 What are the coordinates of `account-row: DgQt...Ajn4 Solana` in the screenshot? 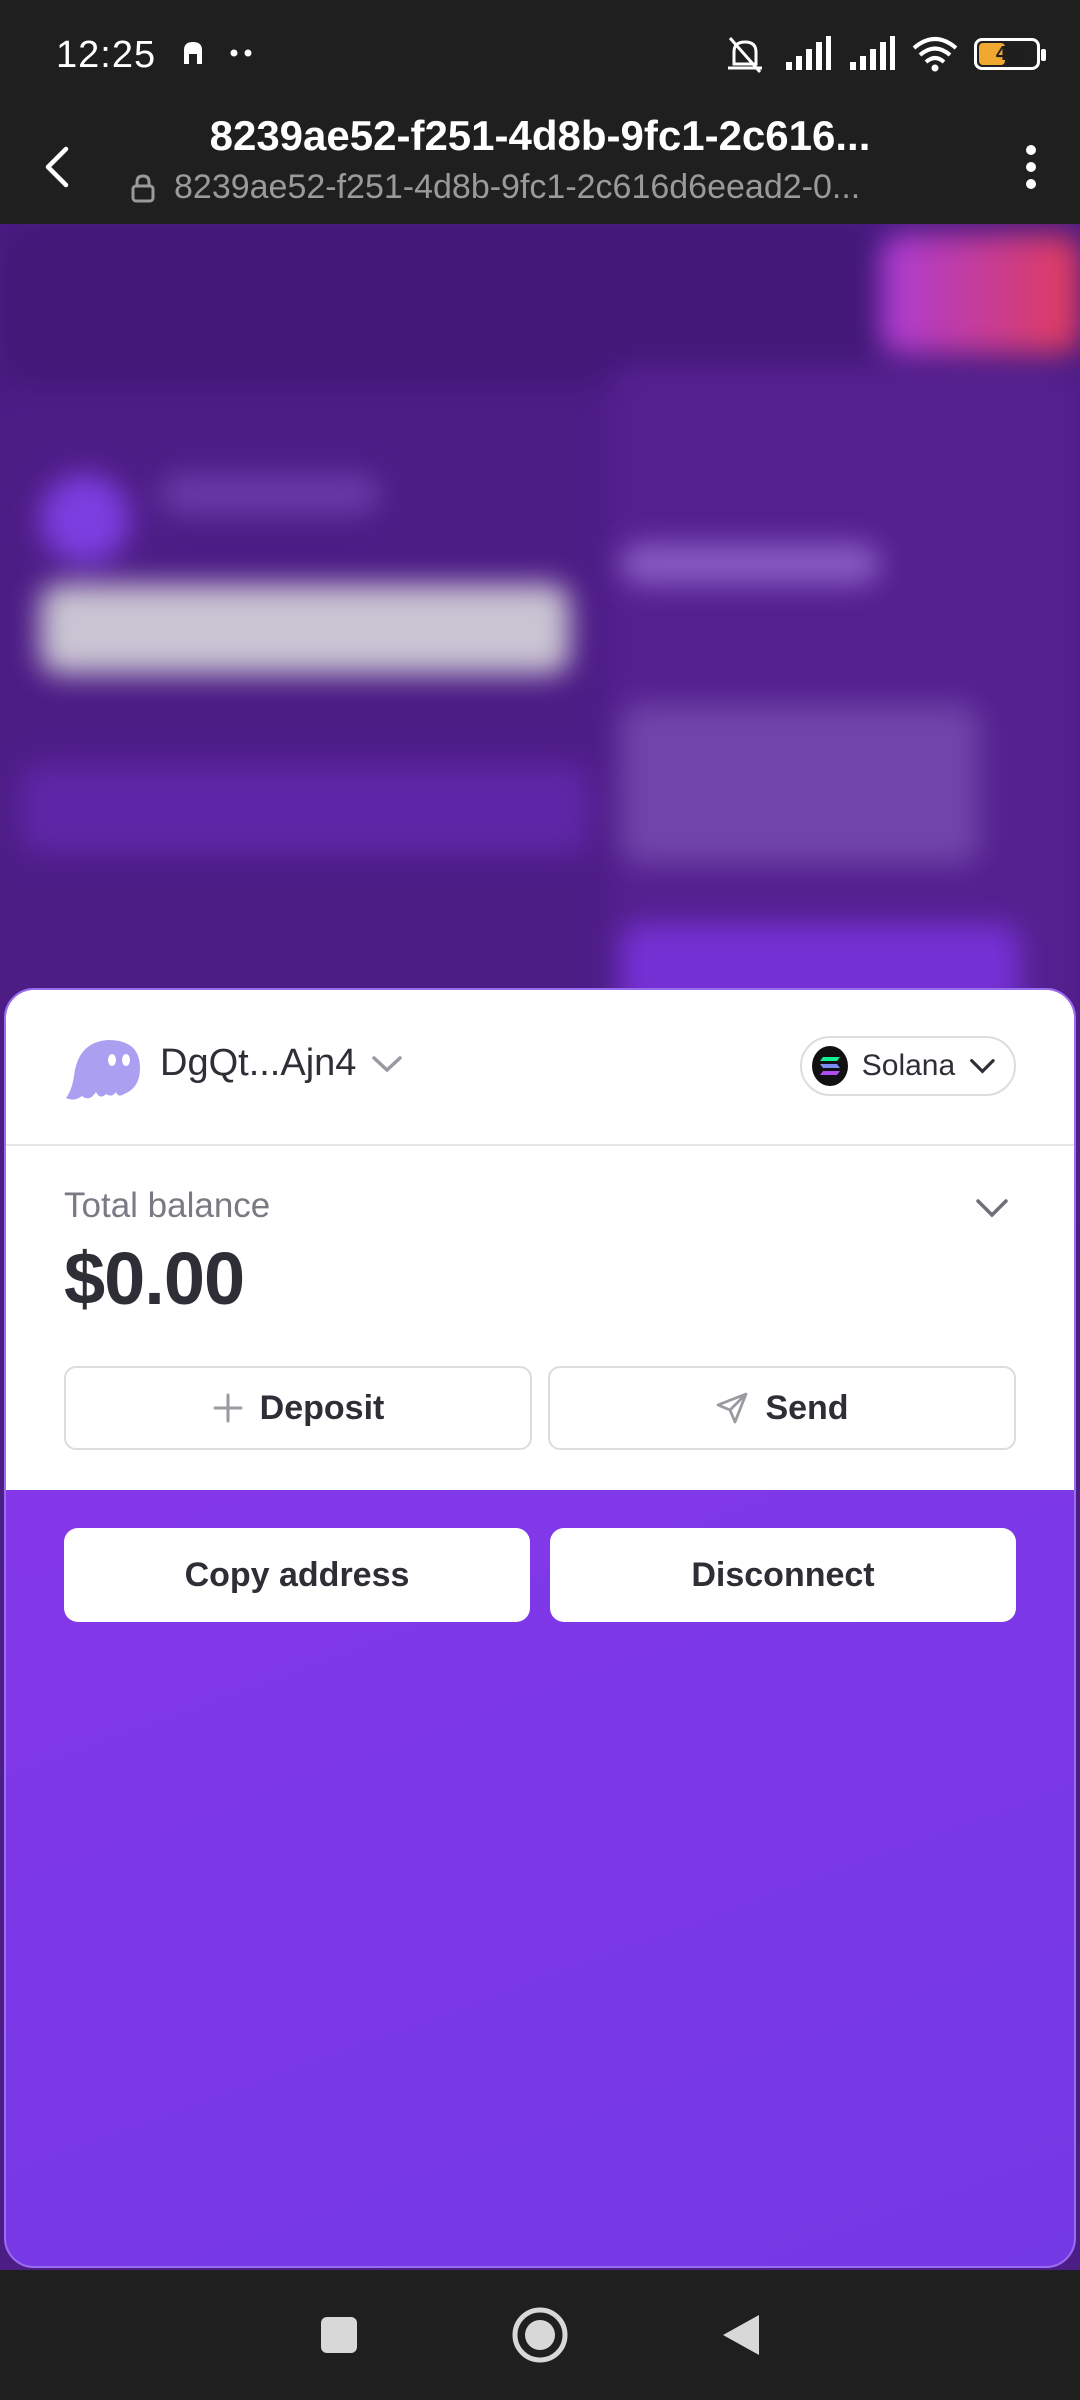 It's located at (540, 1068).